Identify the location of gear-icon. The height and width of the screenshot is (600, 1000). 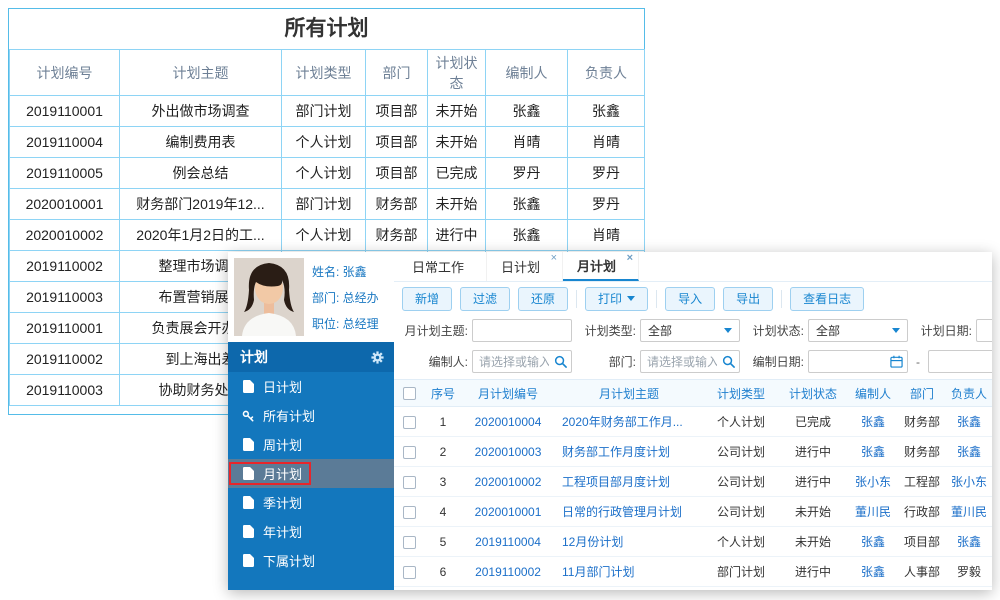
(377, 357).